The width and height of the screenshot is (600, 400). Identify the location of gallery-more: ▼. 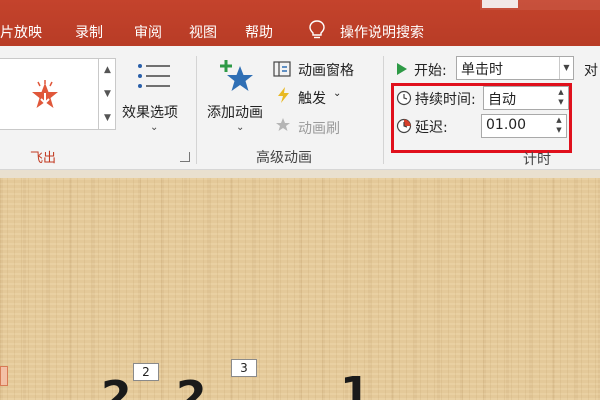
(107, 118).